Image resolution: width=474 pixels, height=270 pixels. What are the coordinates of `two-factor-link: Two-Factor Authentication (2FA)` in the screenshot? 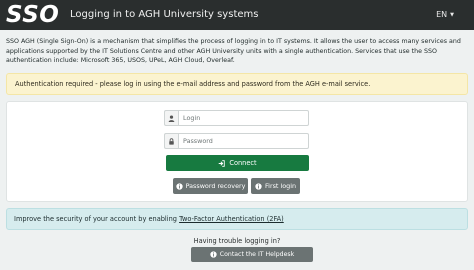 It's located at (231, 219).